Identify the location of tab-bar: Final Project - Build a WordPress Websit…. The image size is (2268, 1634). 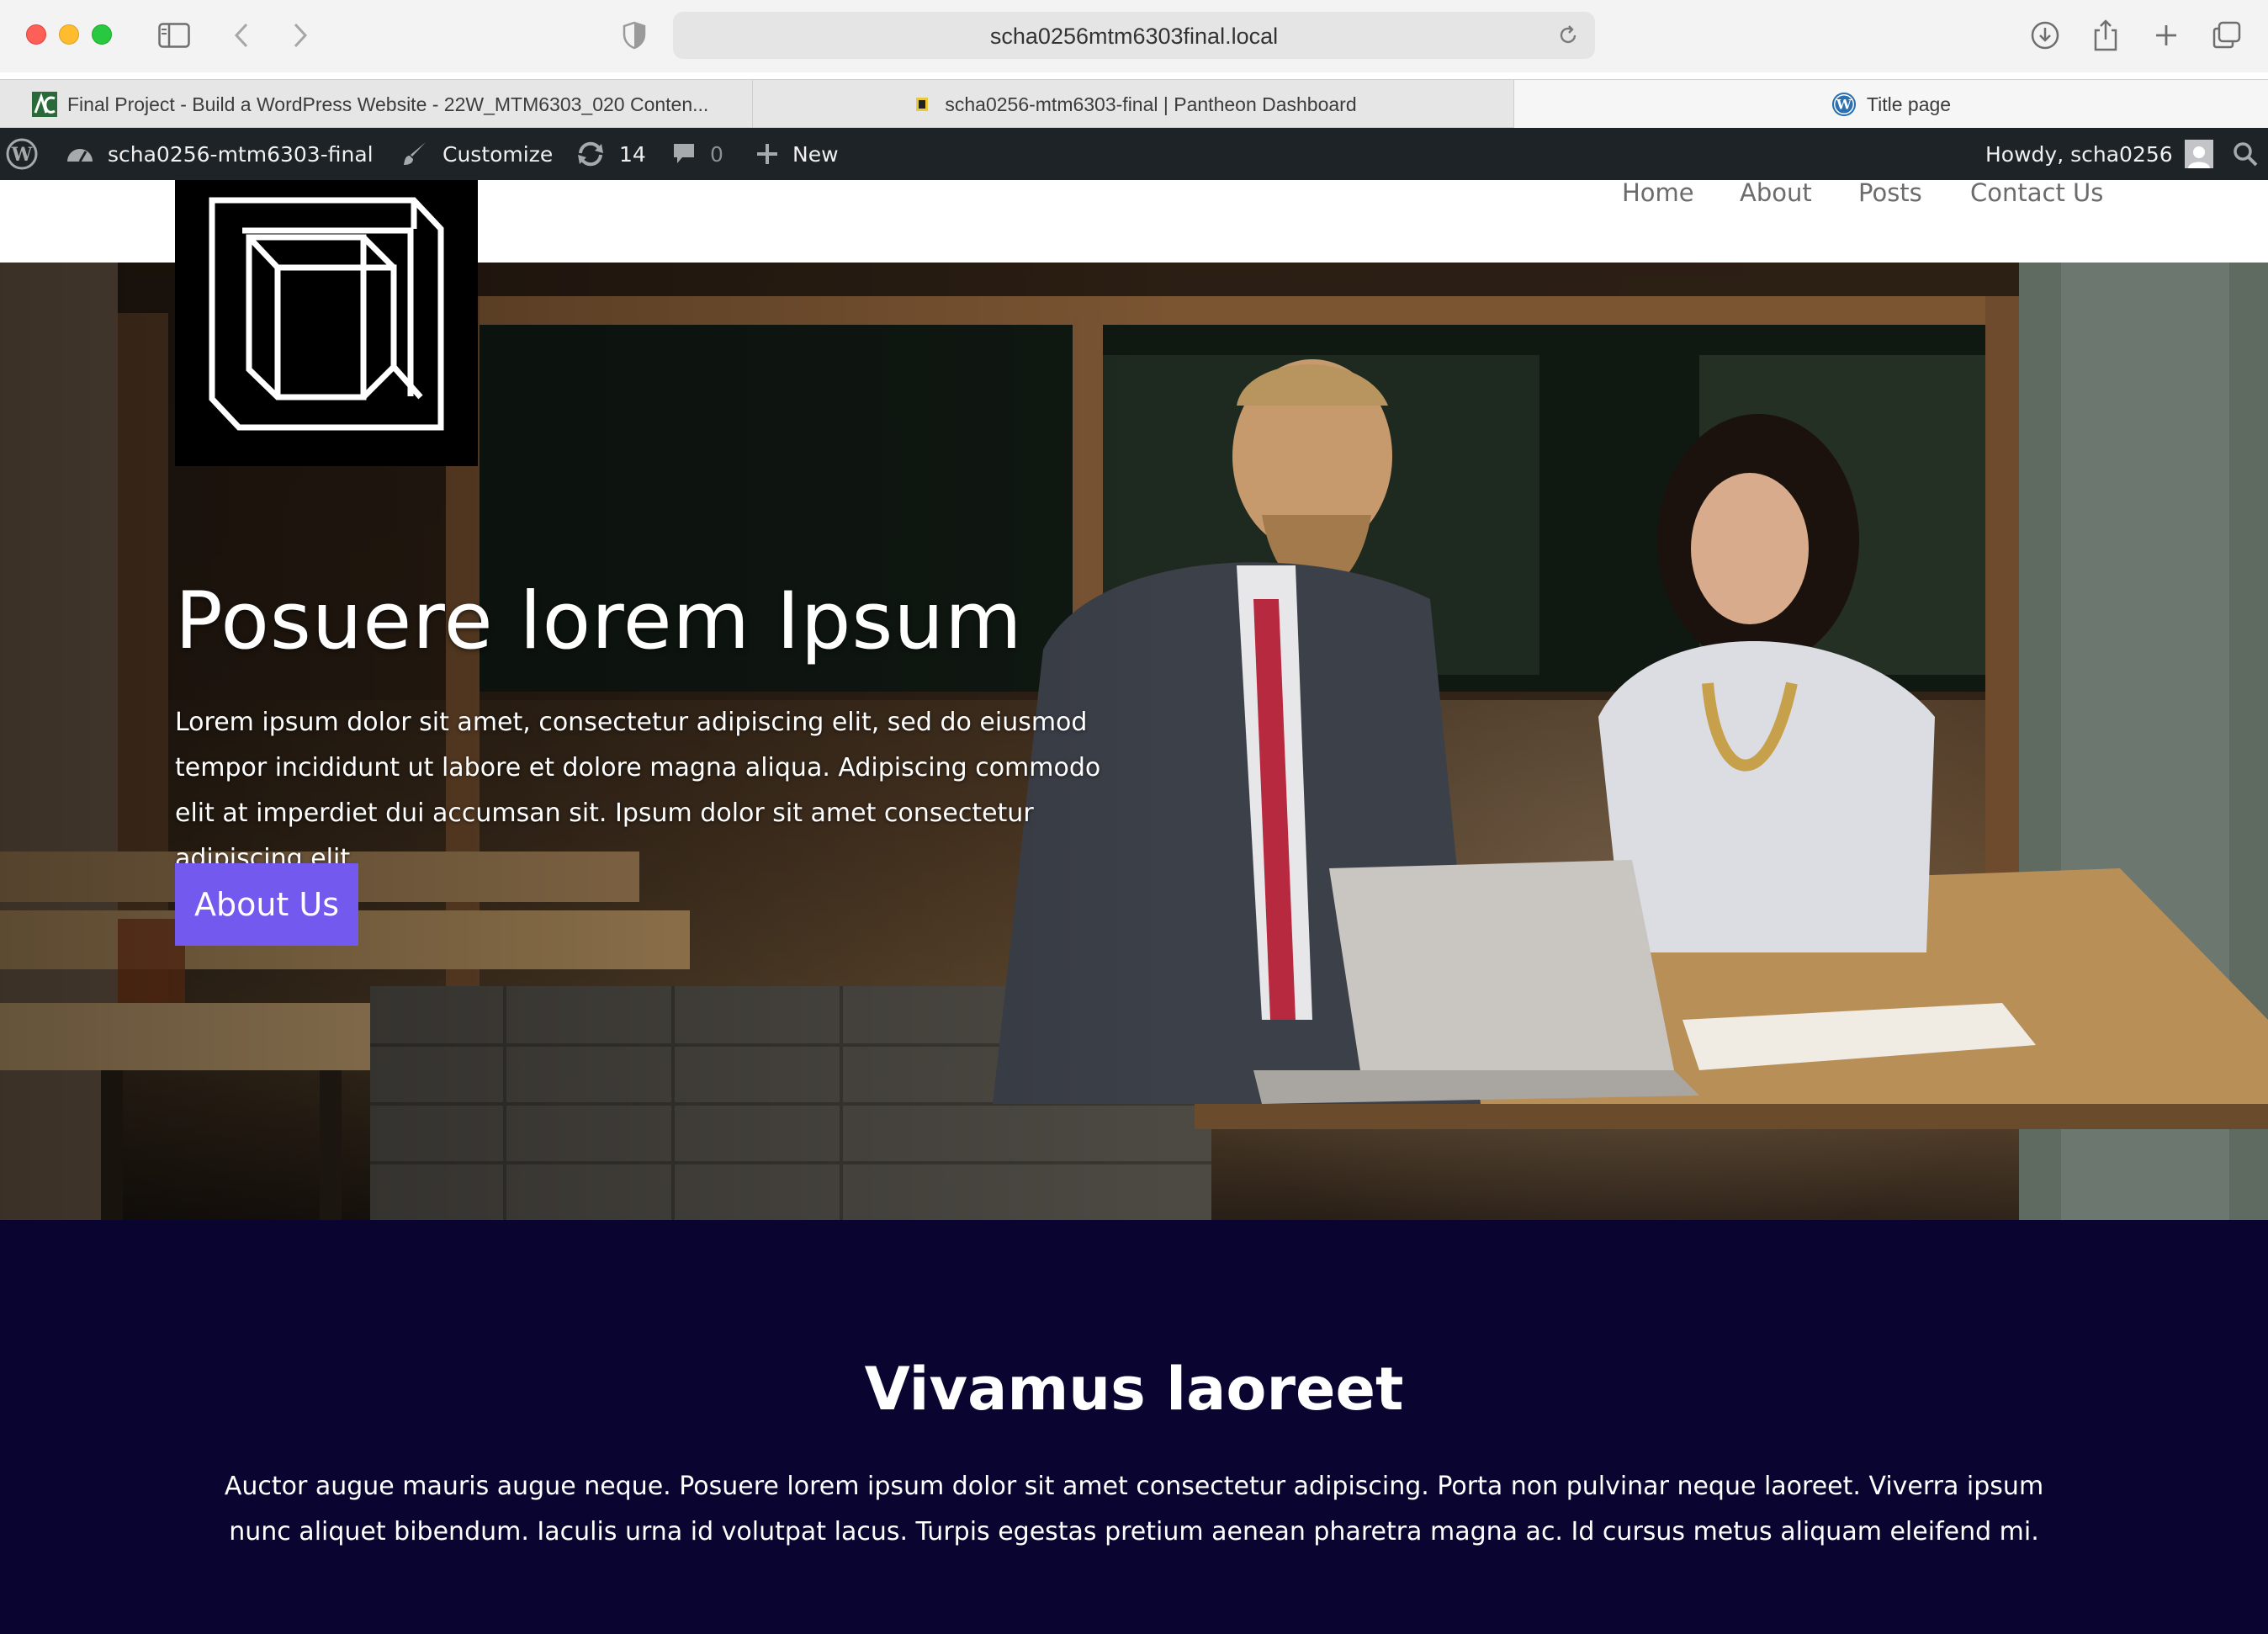
(1134, 104).